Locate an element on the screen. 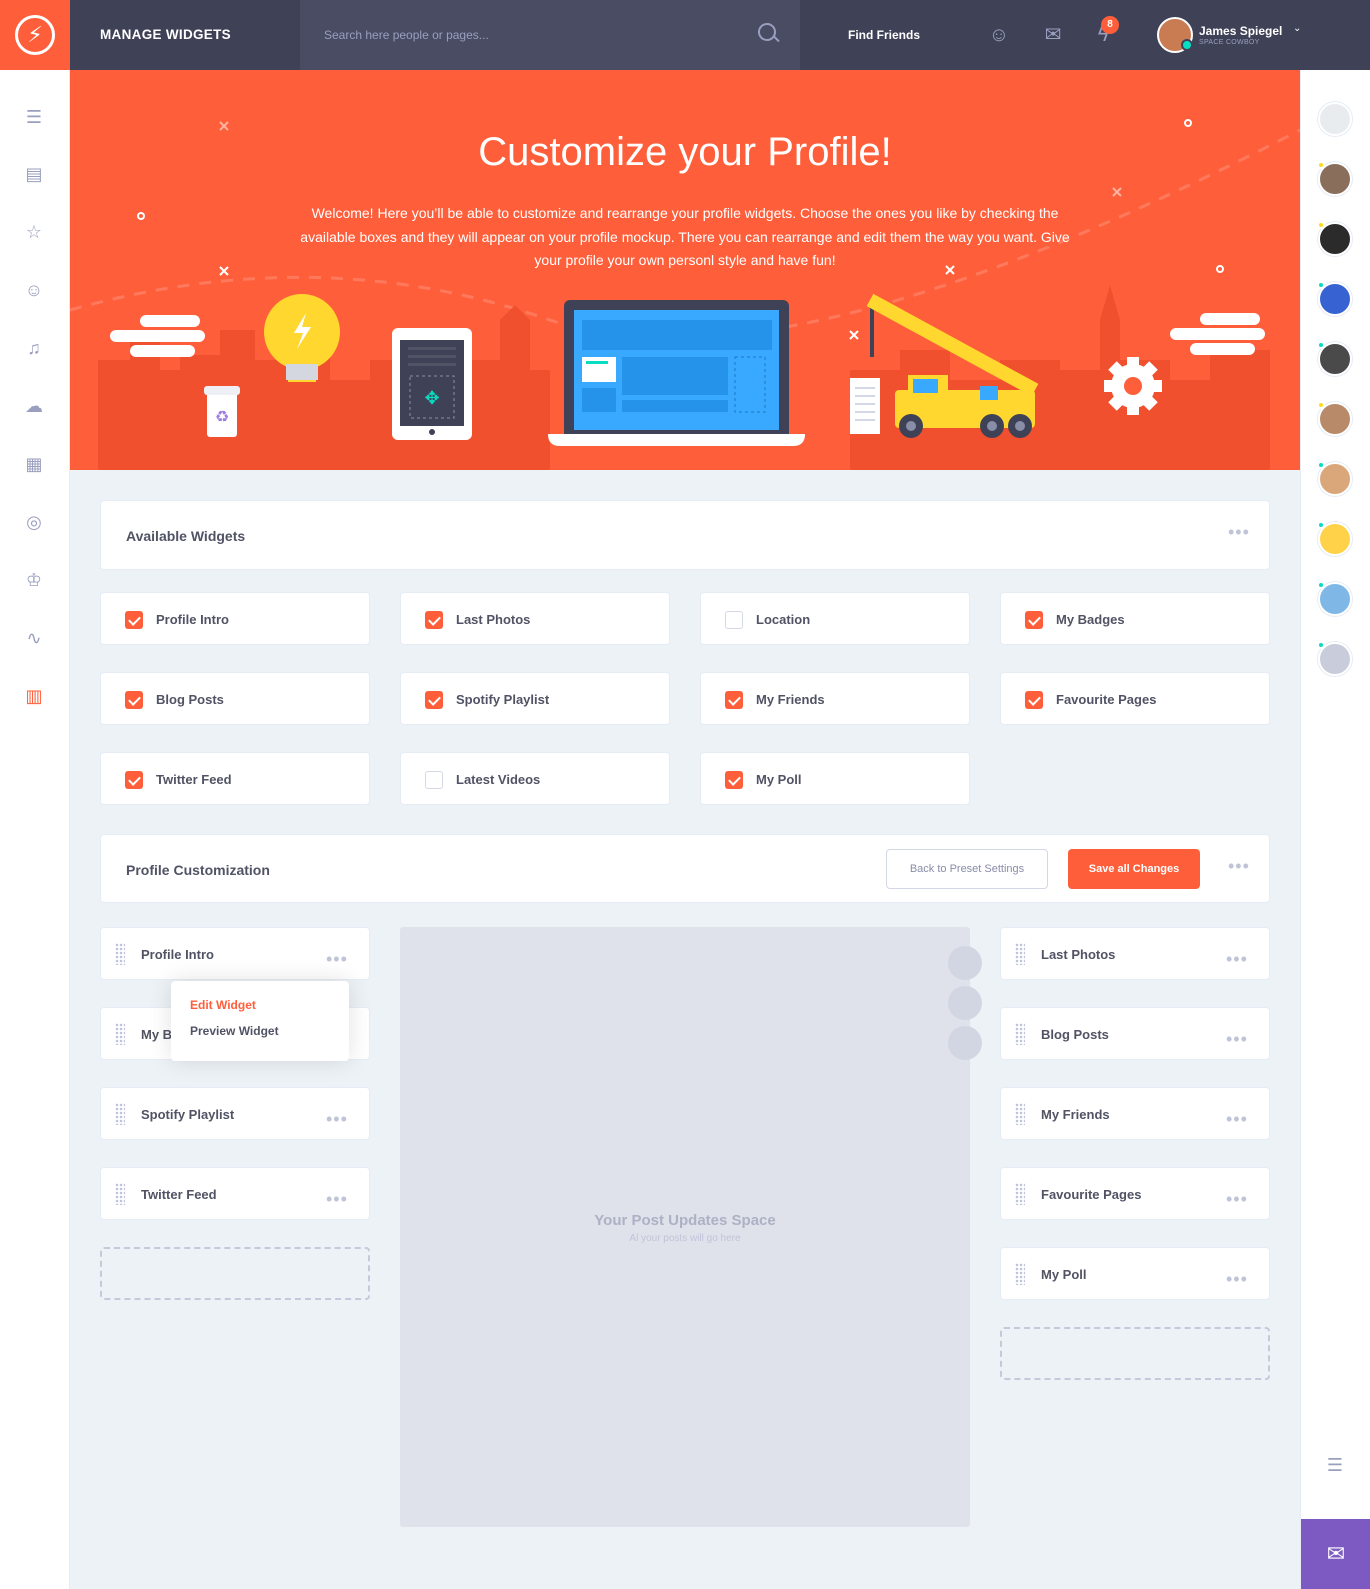  widget-checkbox-item: Latest Videos is located at coordinates (535, 778).